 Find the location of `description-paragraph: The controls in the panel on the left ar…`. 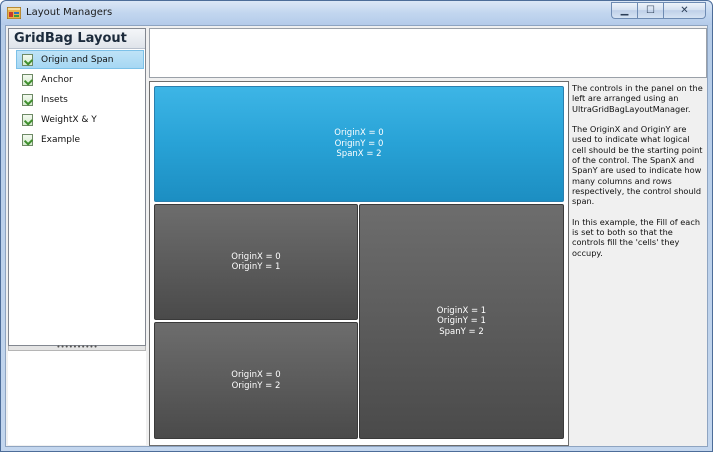

description-paragraph: The controls in the panel on the left ar… is located at coordinates (637, 98).